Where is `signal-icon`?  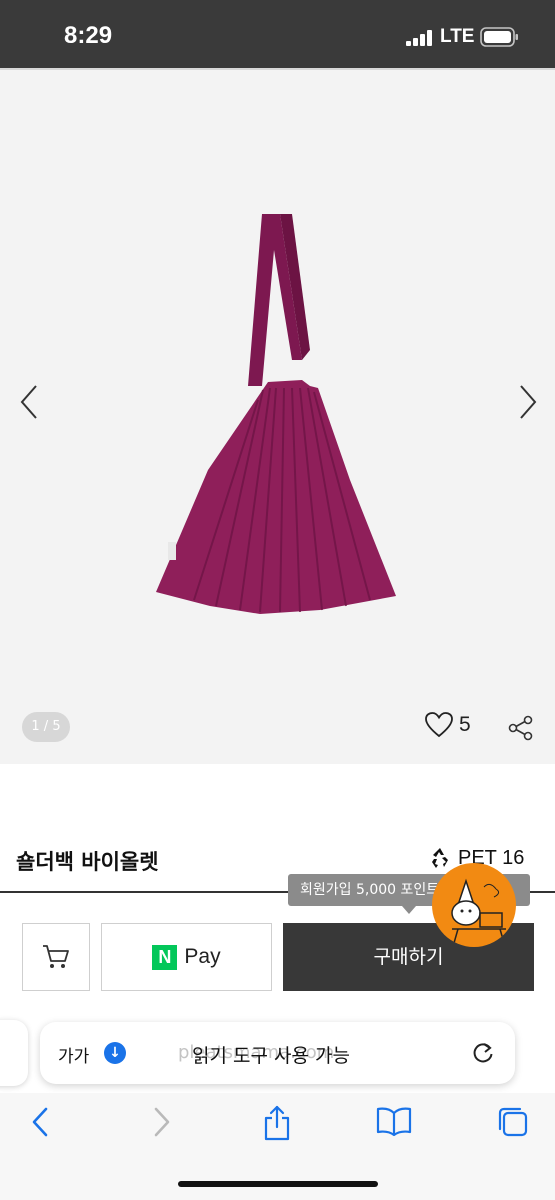
signal-icon is located at coordinates (419, 38).